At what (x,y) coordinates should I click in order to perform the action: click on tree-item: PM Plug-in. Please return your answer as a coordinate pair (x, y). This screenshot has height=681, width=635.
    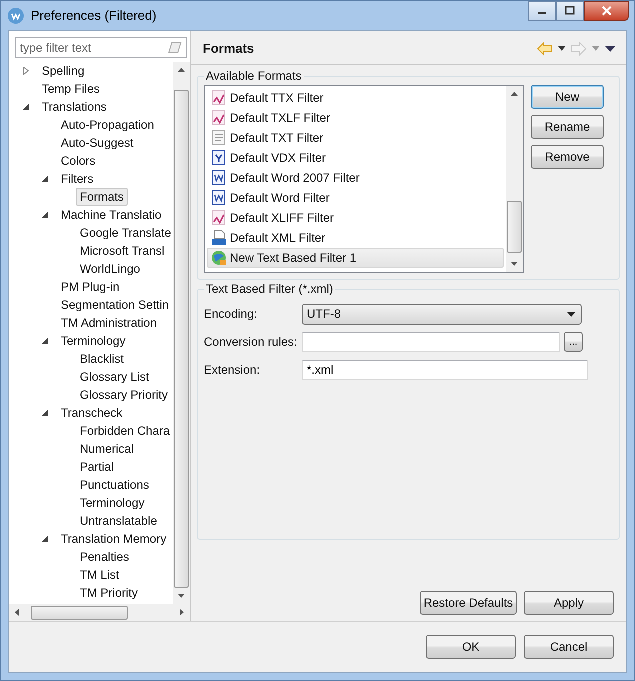
    Looking at the image, I should click on (90, 287).